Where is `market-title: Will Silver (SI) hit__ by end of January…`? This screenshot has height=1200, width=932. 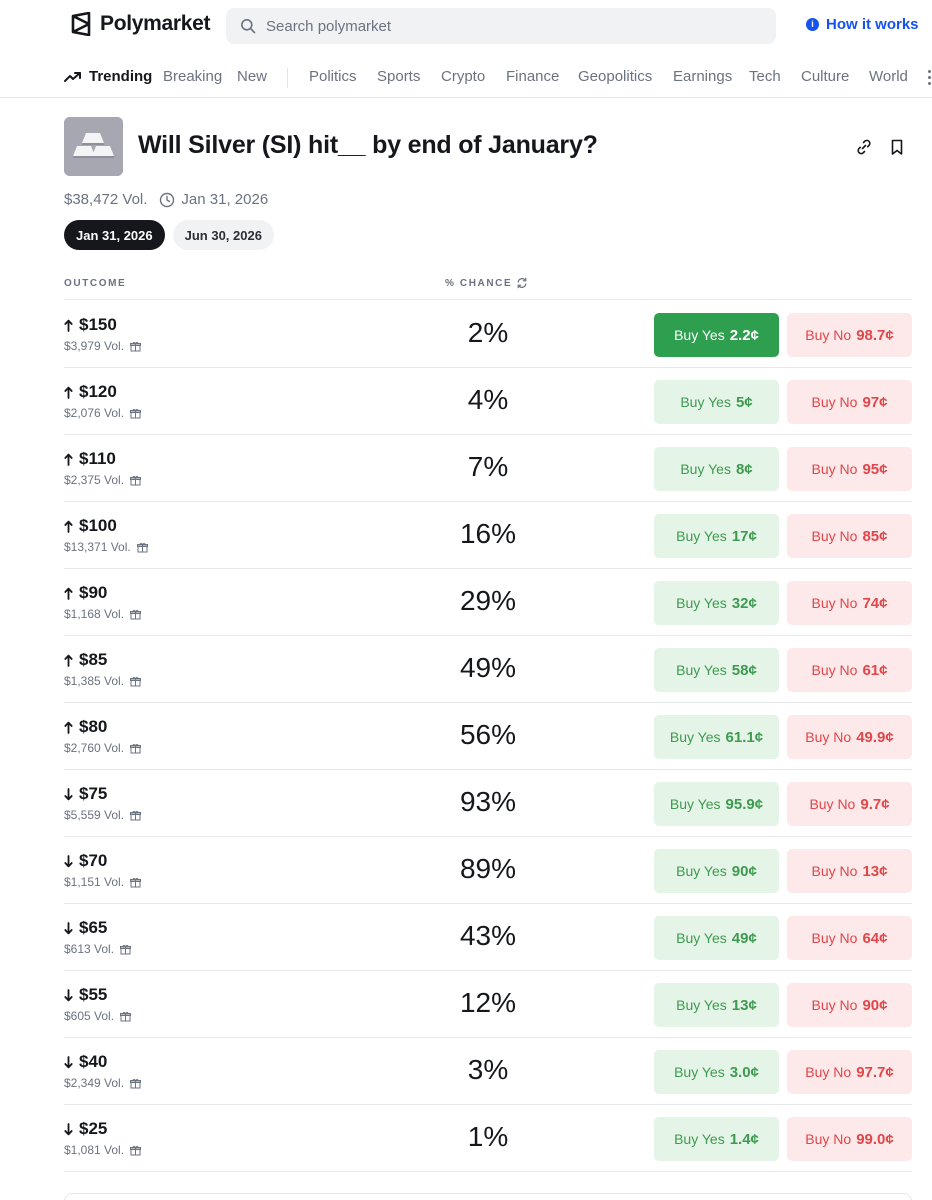 market-title: Will Silver (SI) hit__ by end of January… is located at coordinates (368, 145).